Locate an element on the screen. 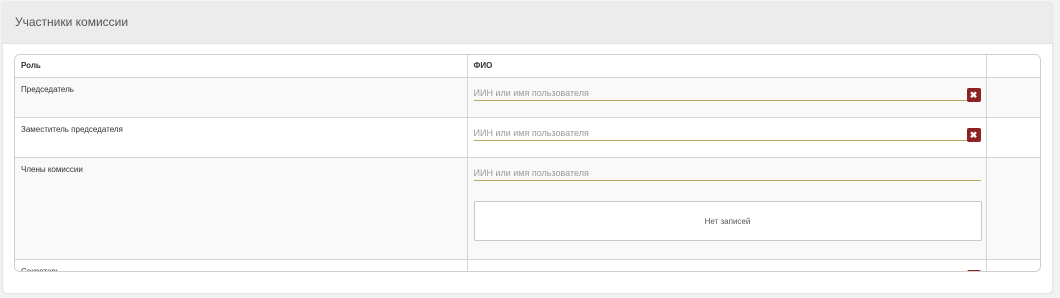 Image resolution: width=1060 pixels, height=298 pixels. members-list-empty: Нет записей is located at coordinates (727, 221).